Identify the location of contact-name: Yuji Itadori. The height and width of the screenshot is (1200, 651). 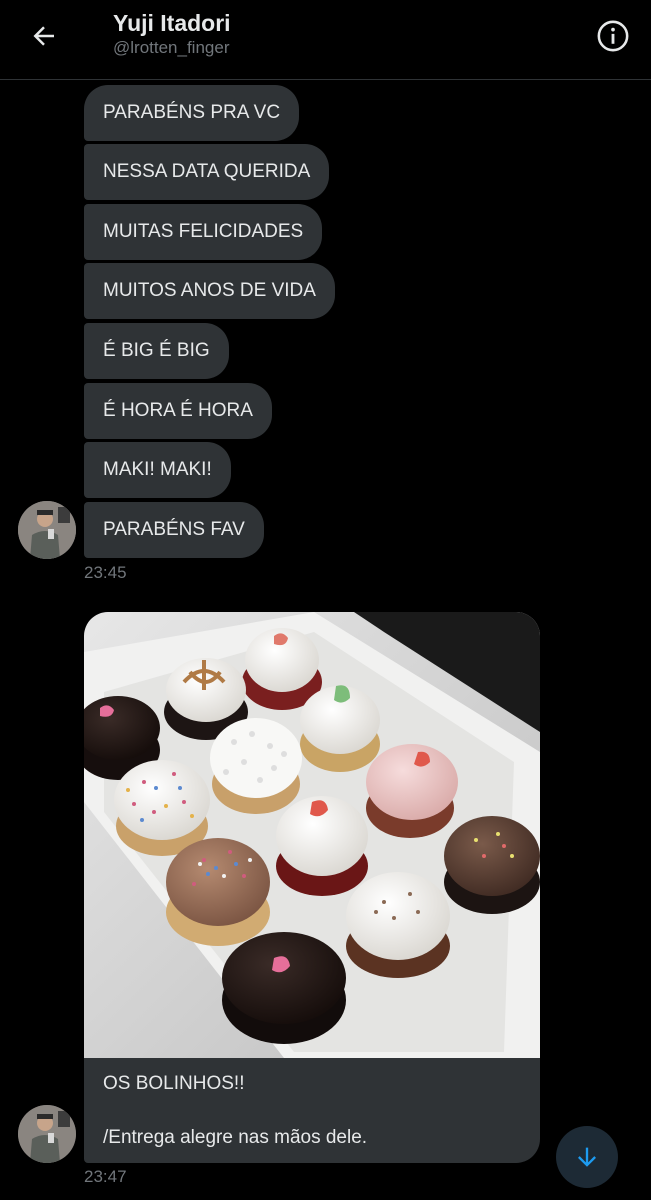
(172, 23).